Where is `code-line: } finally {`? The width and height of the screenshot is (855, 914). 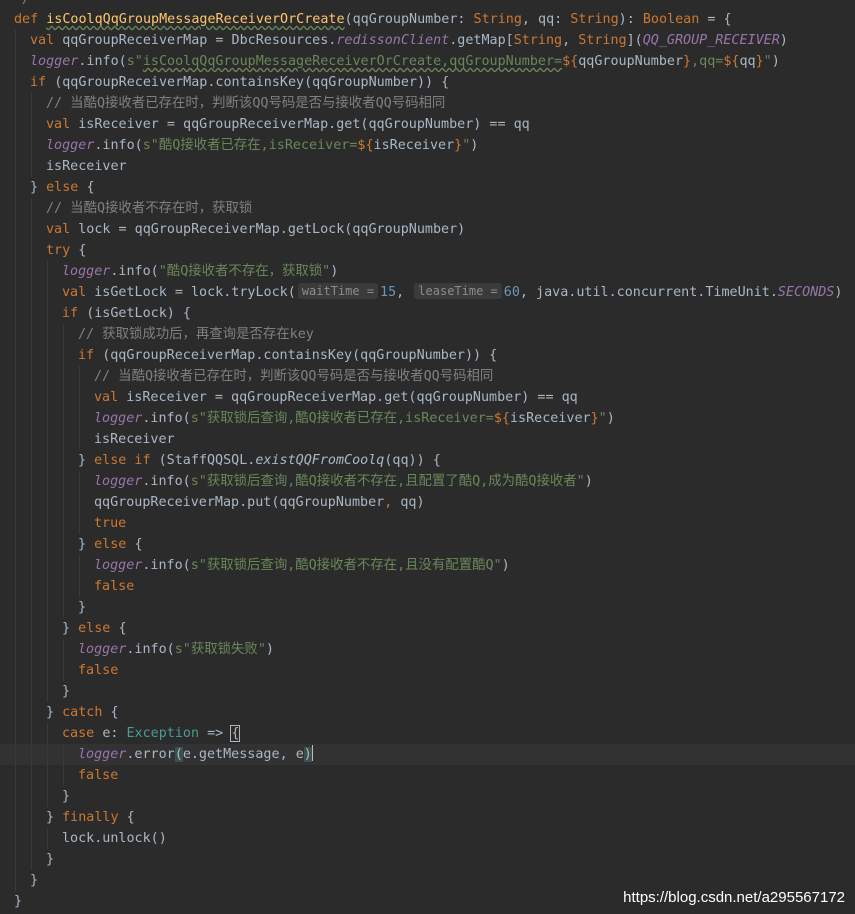 code-line: } finally { is located at coordinates (427, 817).